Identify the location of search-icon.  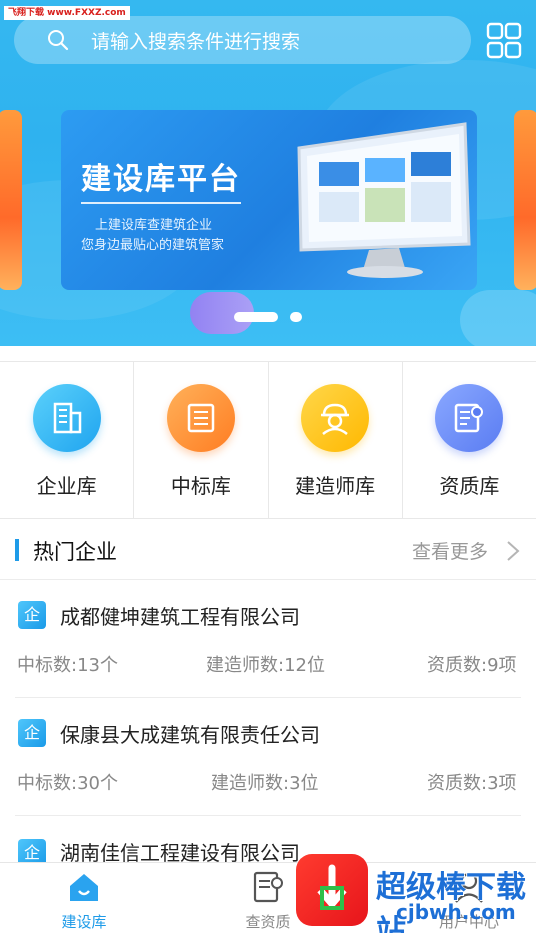
(58, 40).